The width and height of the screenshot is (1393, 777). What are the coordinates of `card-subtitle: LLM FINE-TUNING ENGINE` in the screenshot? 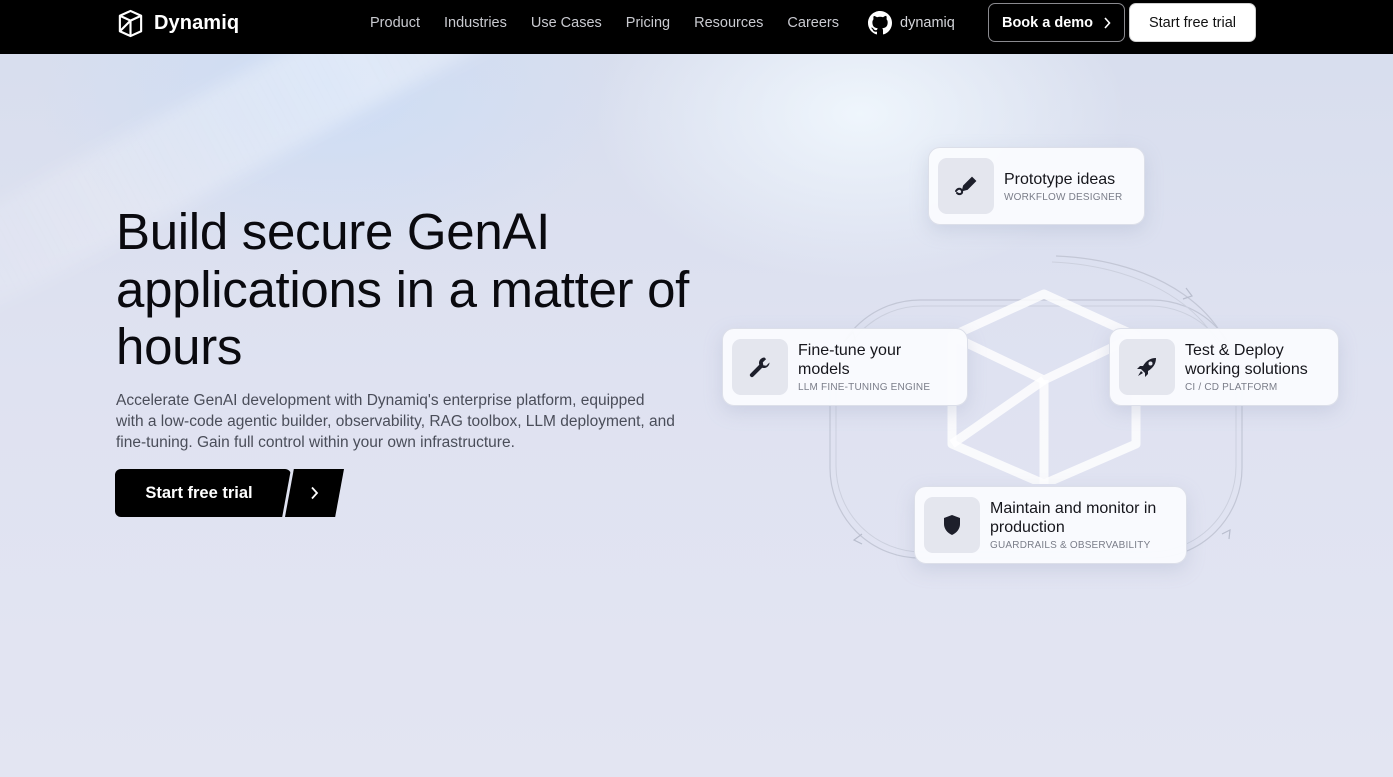 It's located at (864, 387).